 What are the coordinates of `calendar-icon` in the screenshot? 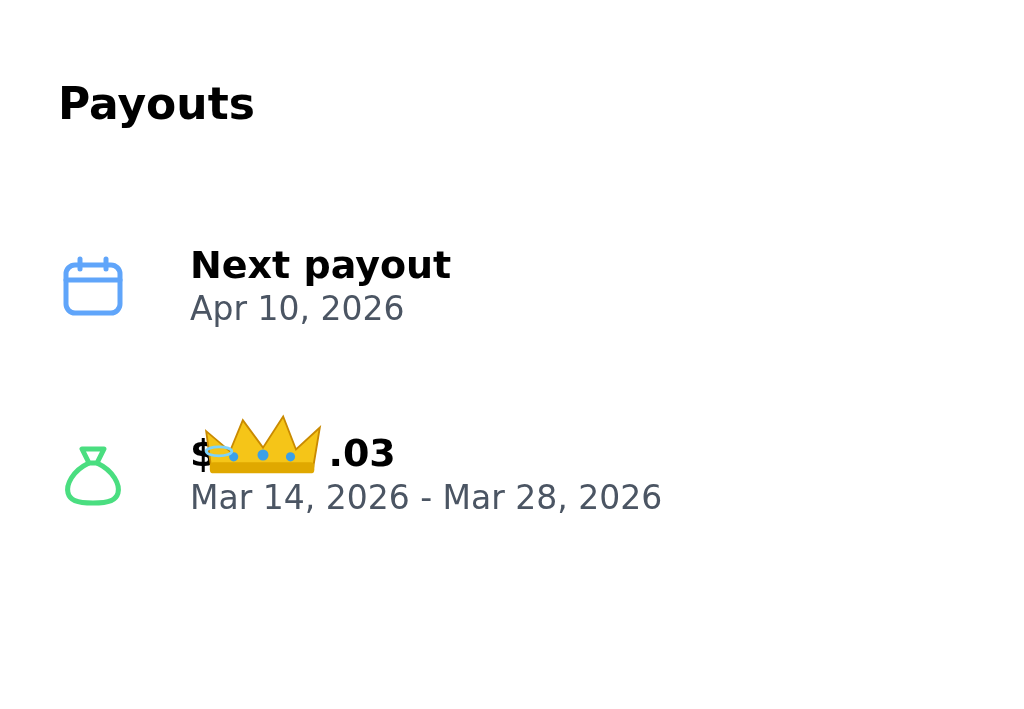 It's located at (93, 287).